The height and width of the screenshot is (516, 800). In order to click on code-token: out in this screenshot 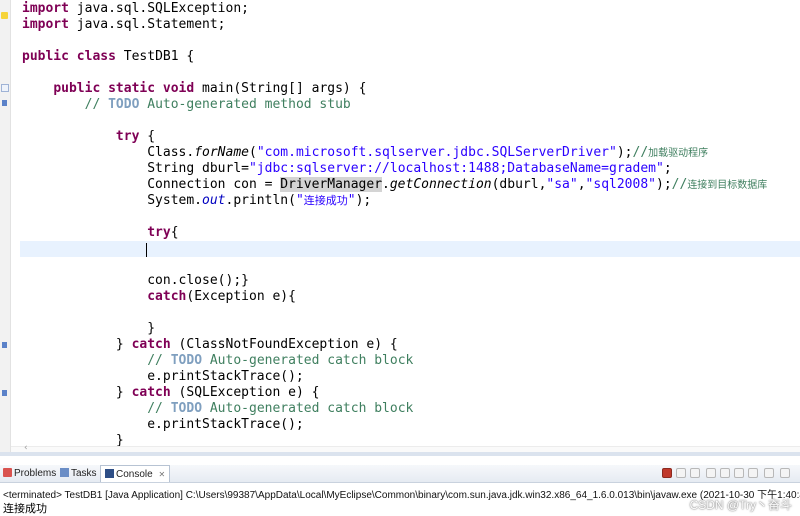, I will do `click(214, 200)`.